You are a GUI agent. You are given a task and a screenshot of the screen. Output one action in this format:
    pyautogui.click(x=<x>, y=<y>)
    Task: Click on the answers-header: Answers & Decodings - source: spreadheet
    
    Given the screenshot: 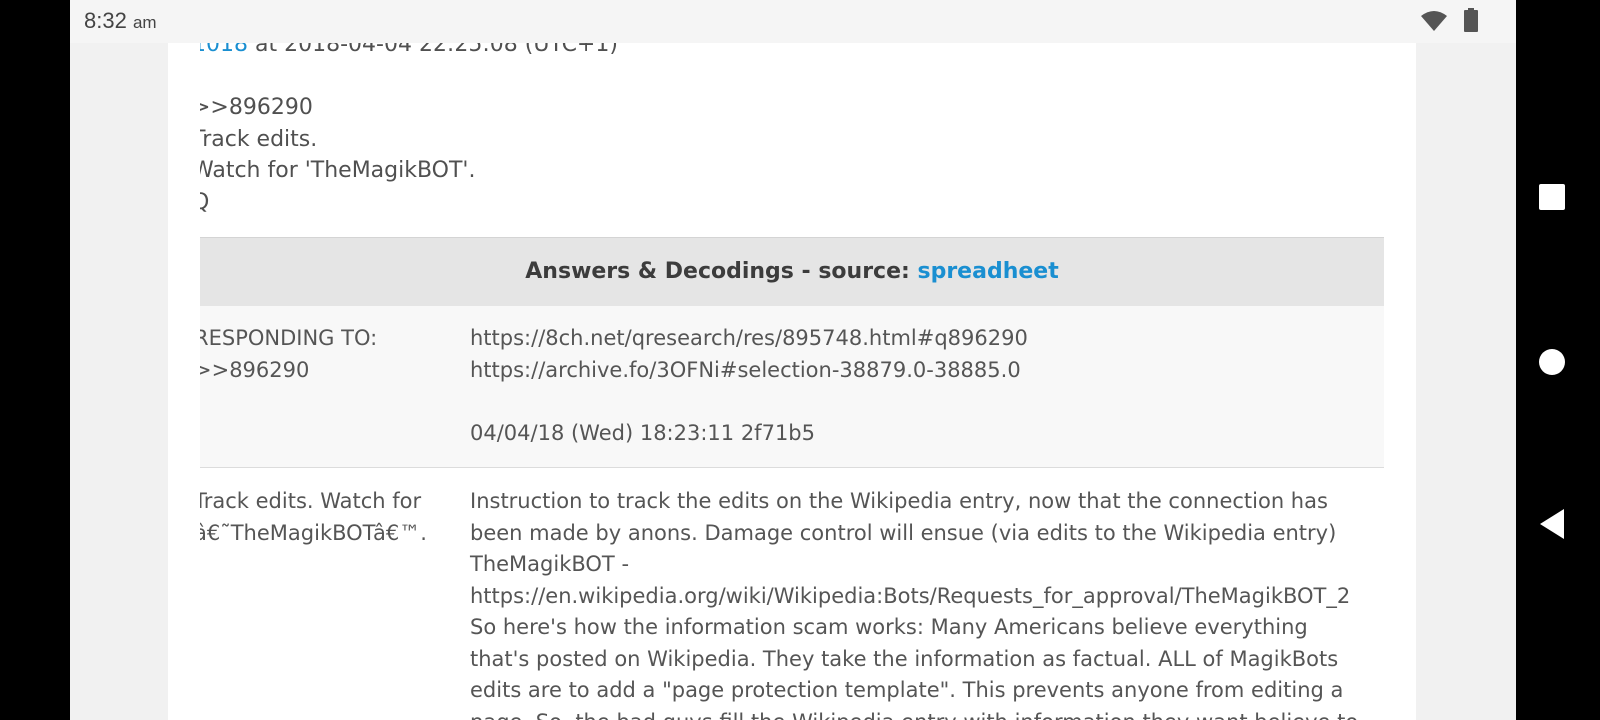 What is the action you would take?
    pyautogui.click(x=792, y=272)
    